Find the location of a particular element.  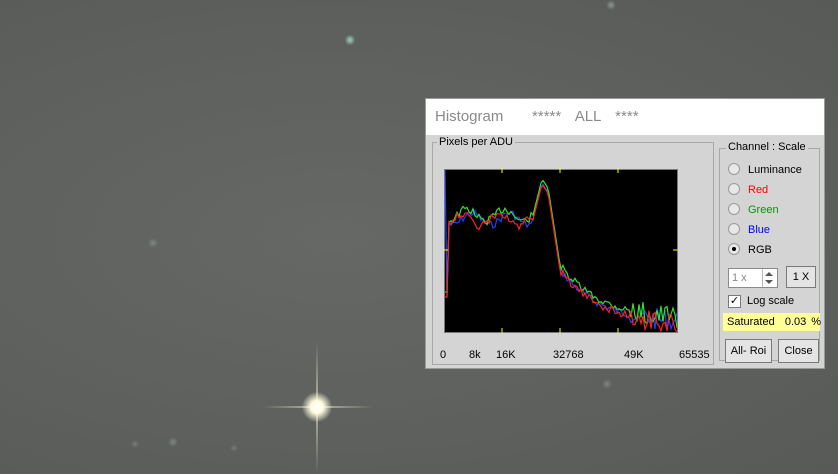

saturated-value: 0.03 % is located at coordinates (803, 322).